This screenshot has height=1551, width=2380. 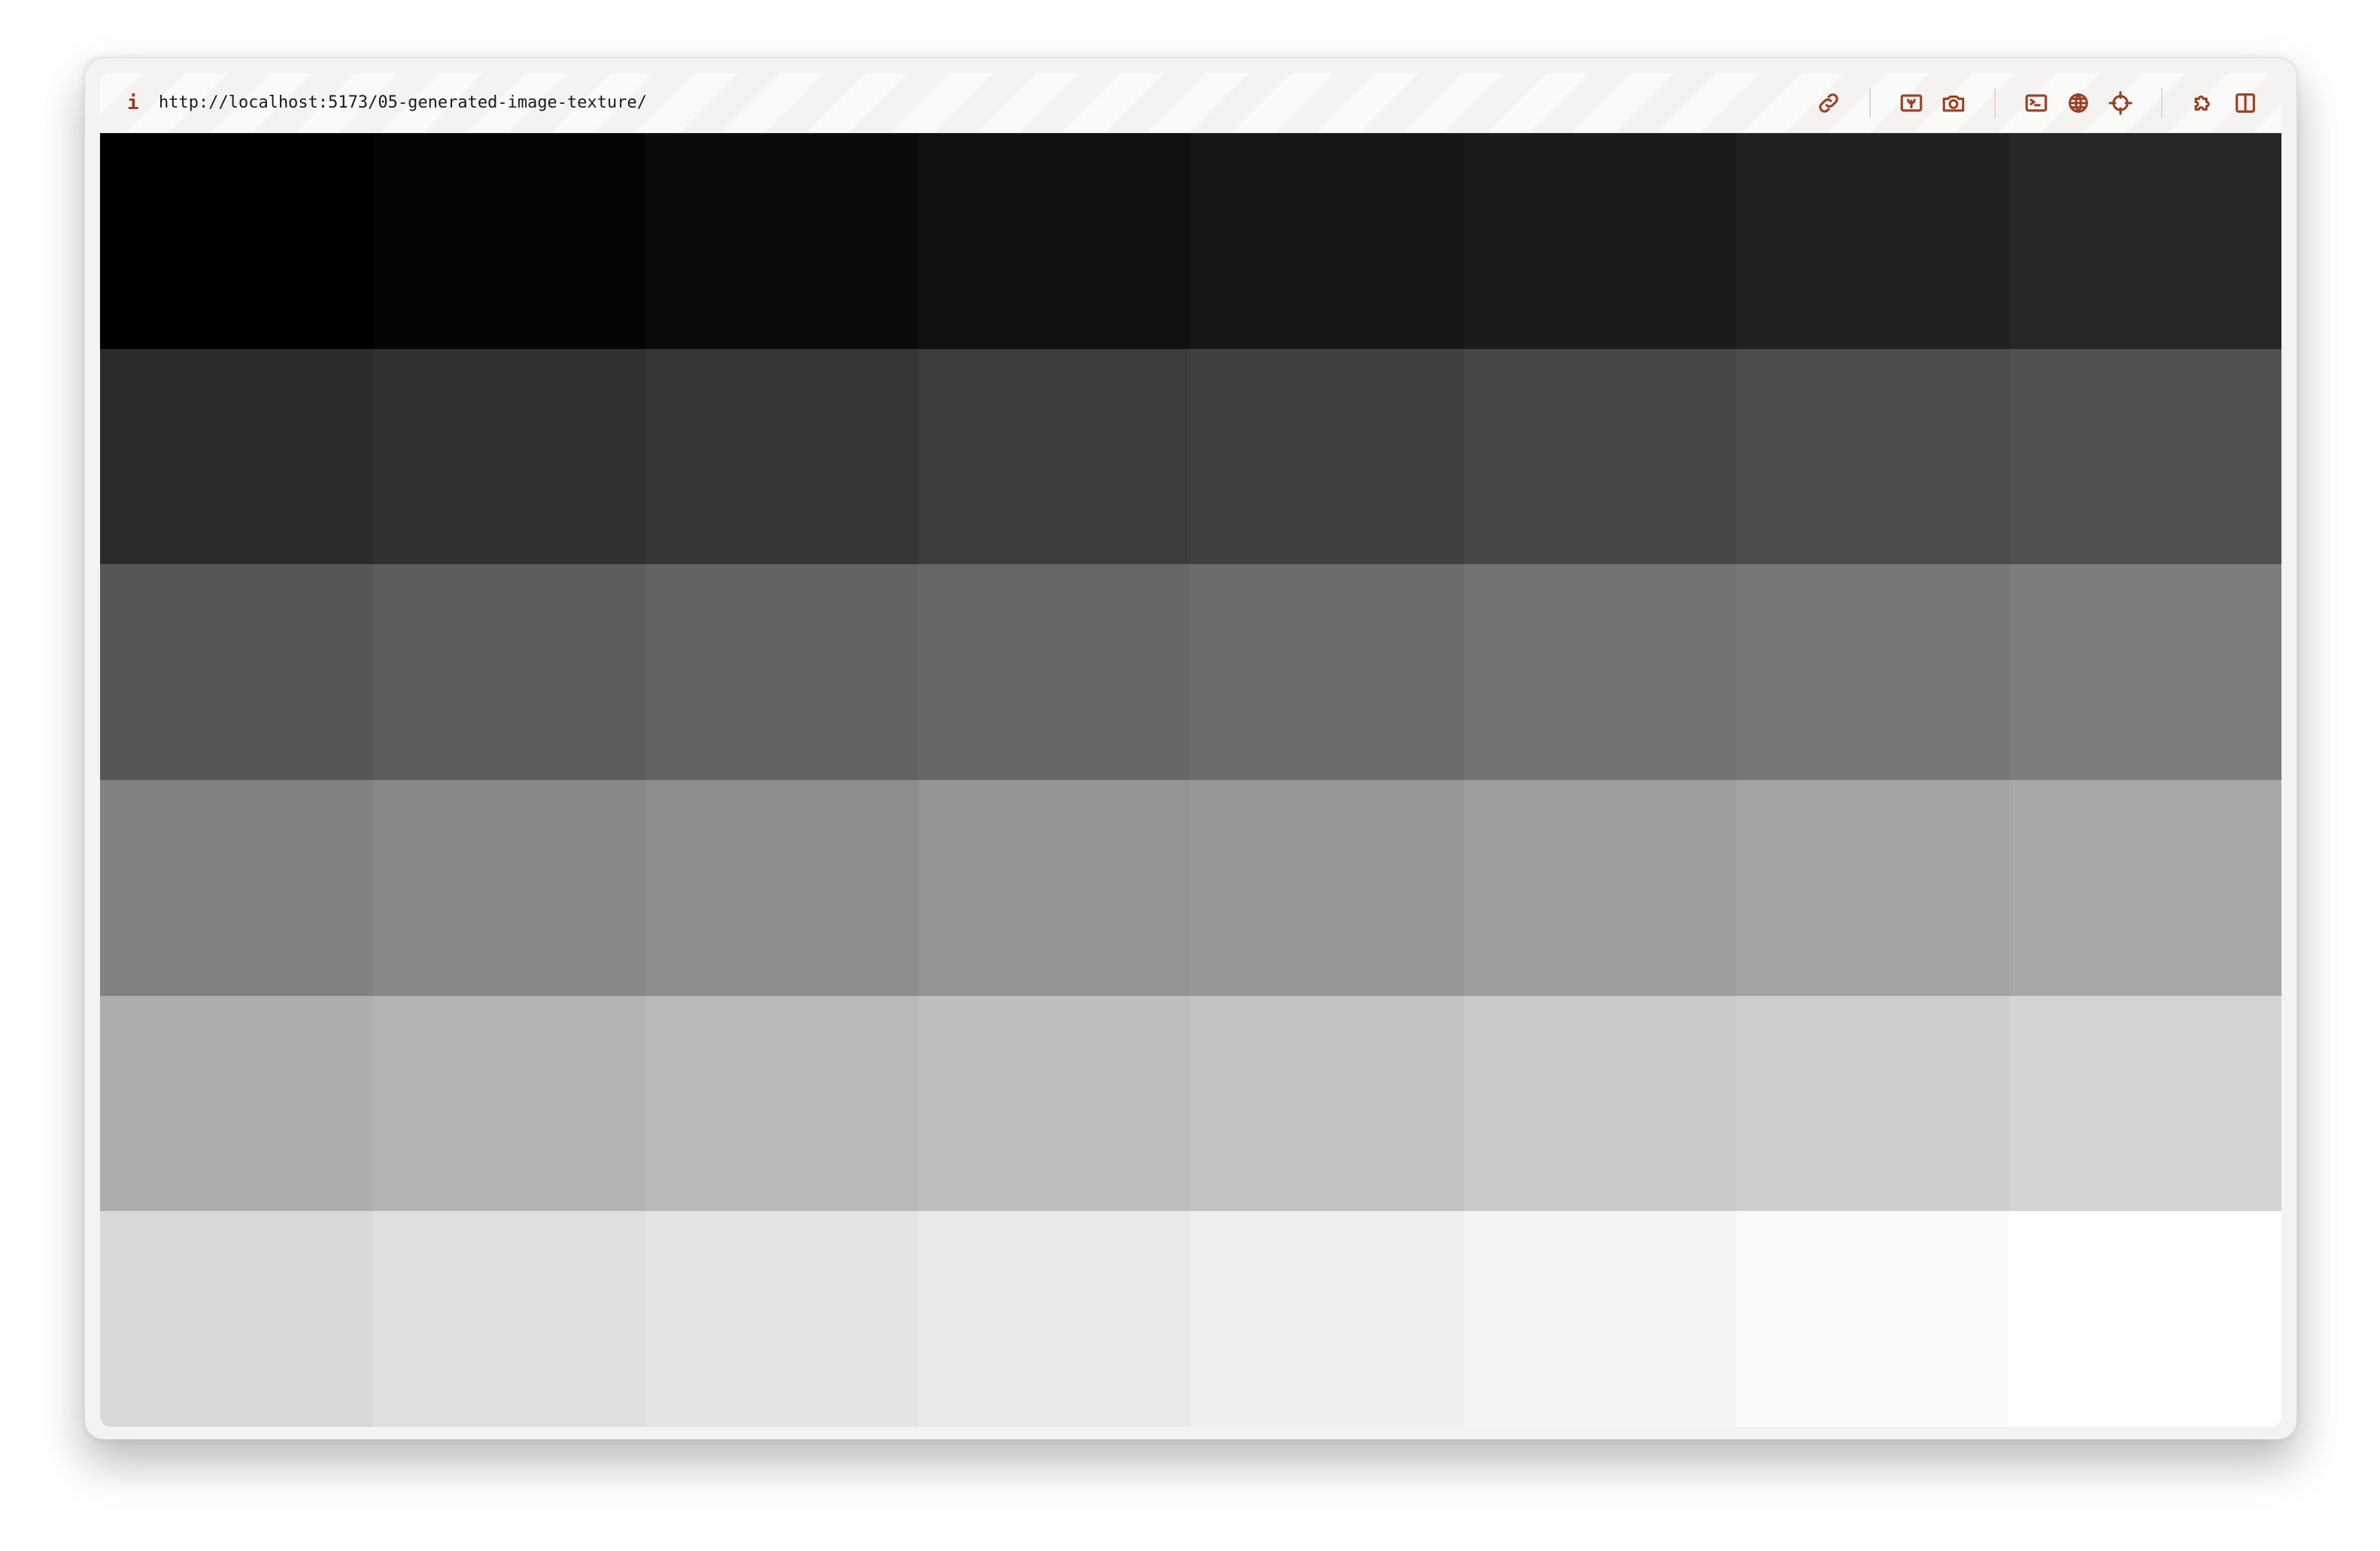 I want to click on globe-icon, so click(x=2078, y=103).